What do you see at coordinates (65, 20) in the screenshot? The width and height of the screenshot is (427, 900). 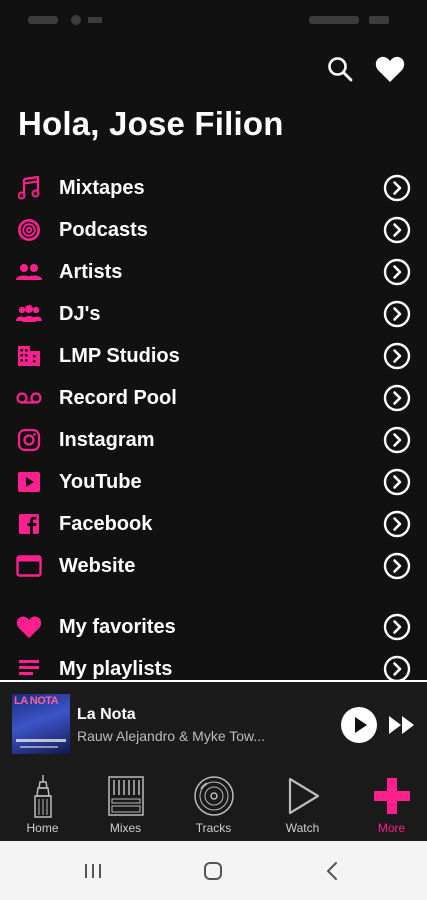 I see `status-icons-left` at bounding box center [65, 20].